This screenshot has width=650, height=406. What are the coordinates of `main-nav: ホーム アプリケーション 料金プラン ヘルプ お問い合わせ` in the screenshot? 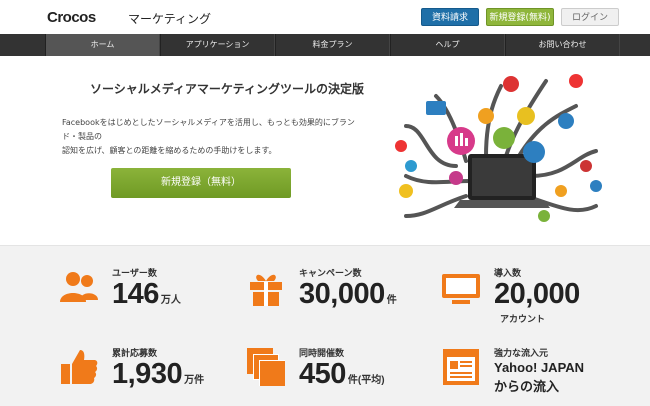 It's located at (325, 45).